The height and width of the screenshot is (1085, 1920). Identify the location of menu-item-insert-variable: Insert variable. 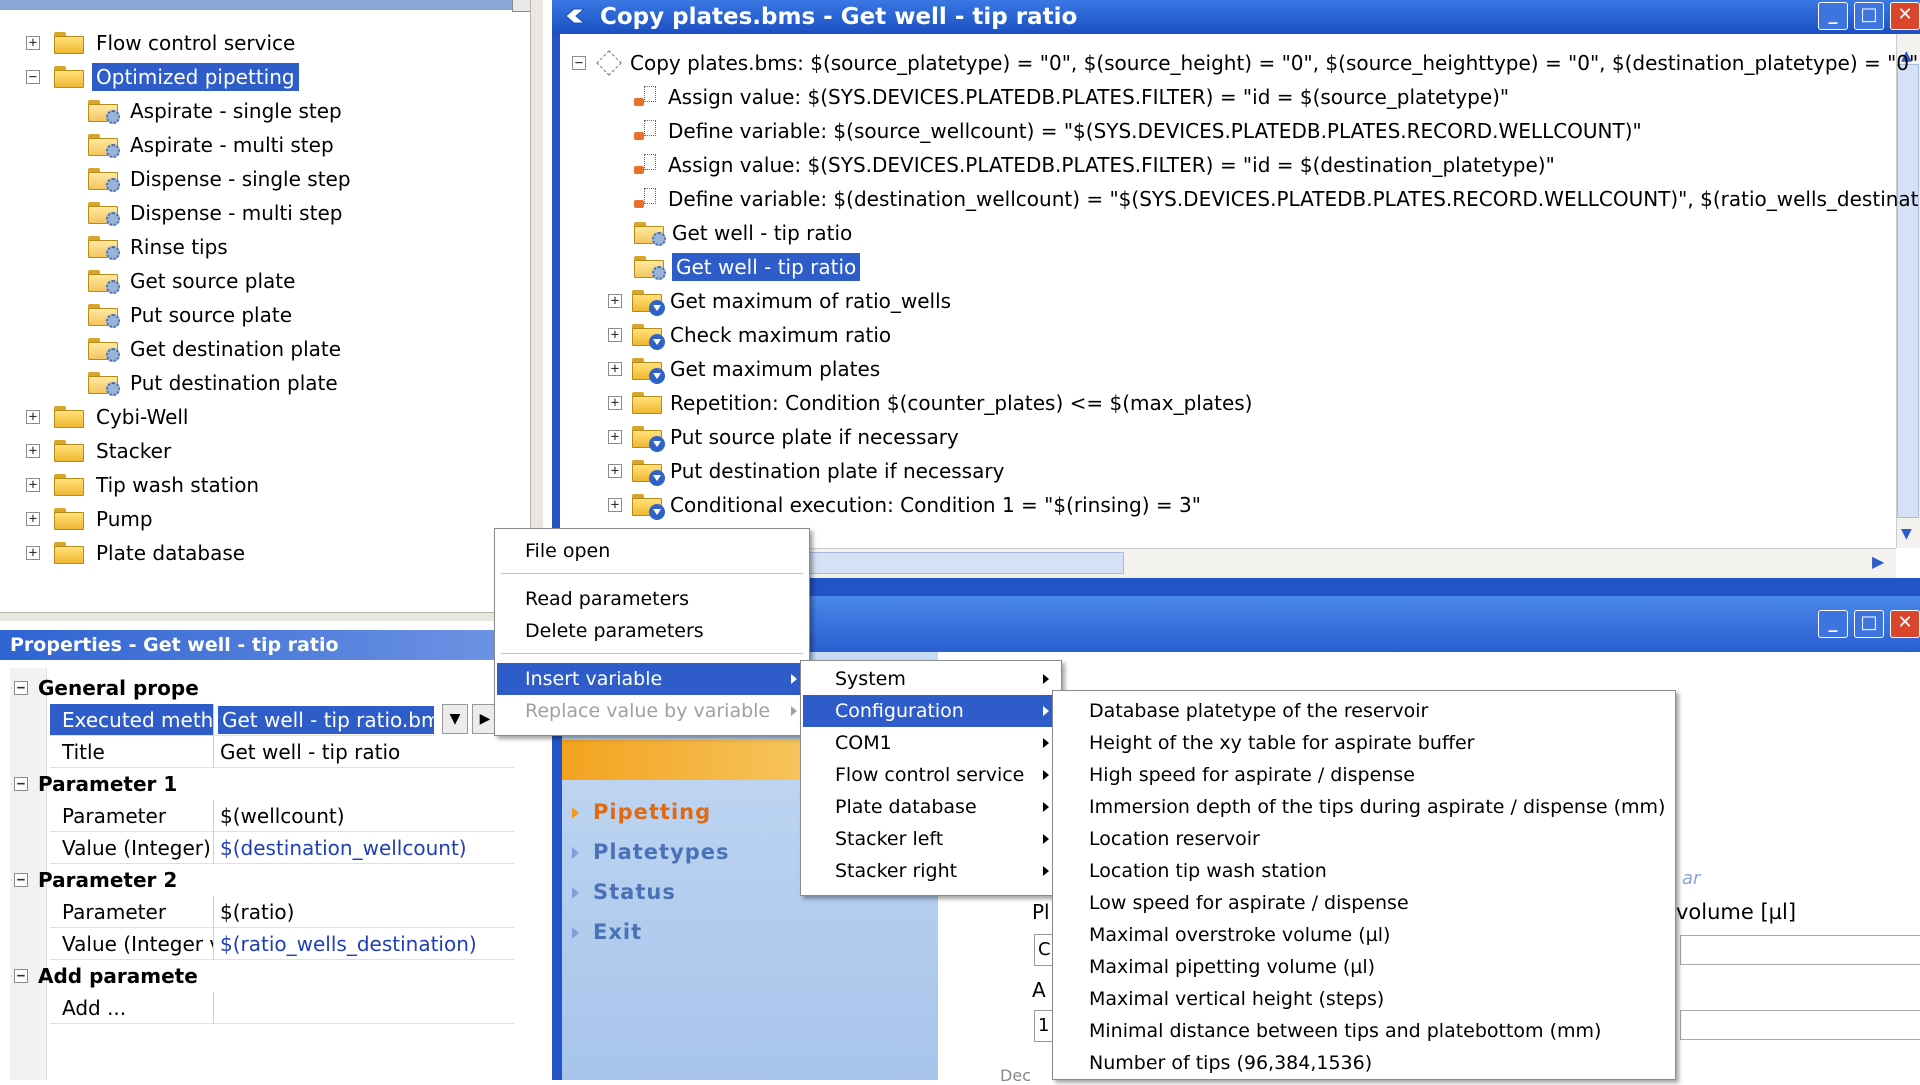
(652, 679).